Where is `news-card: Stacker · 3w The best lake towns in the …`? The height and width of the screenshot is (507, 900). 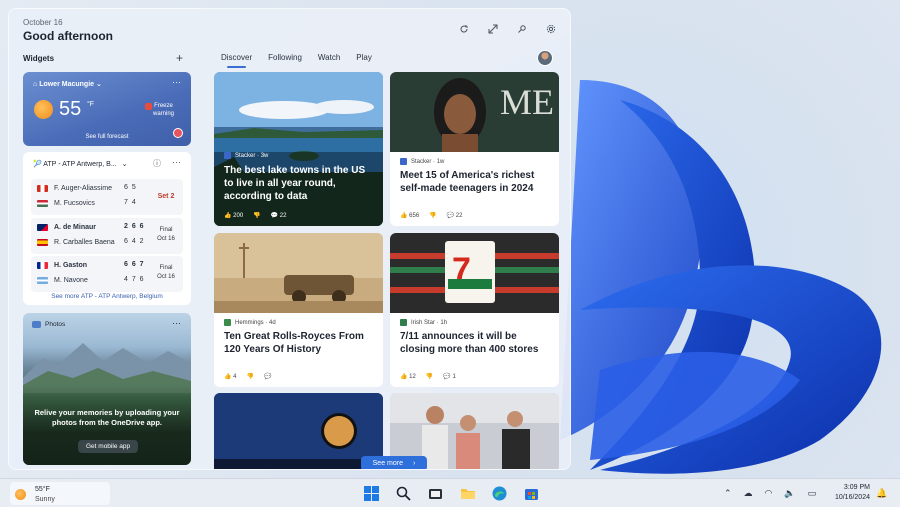
news-card: Stacker · 3w The best lake towns in the … is located at coordinates (298, 149).